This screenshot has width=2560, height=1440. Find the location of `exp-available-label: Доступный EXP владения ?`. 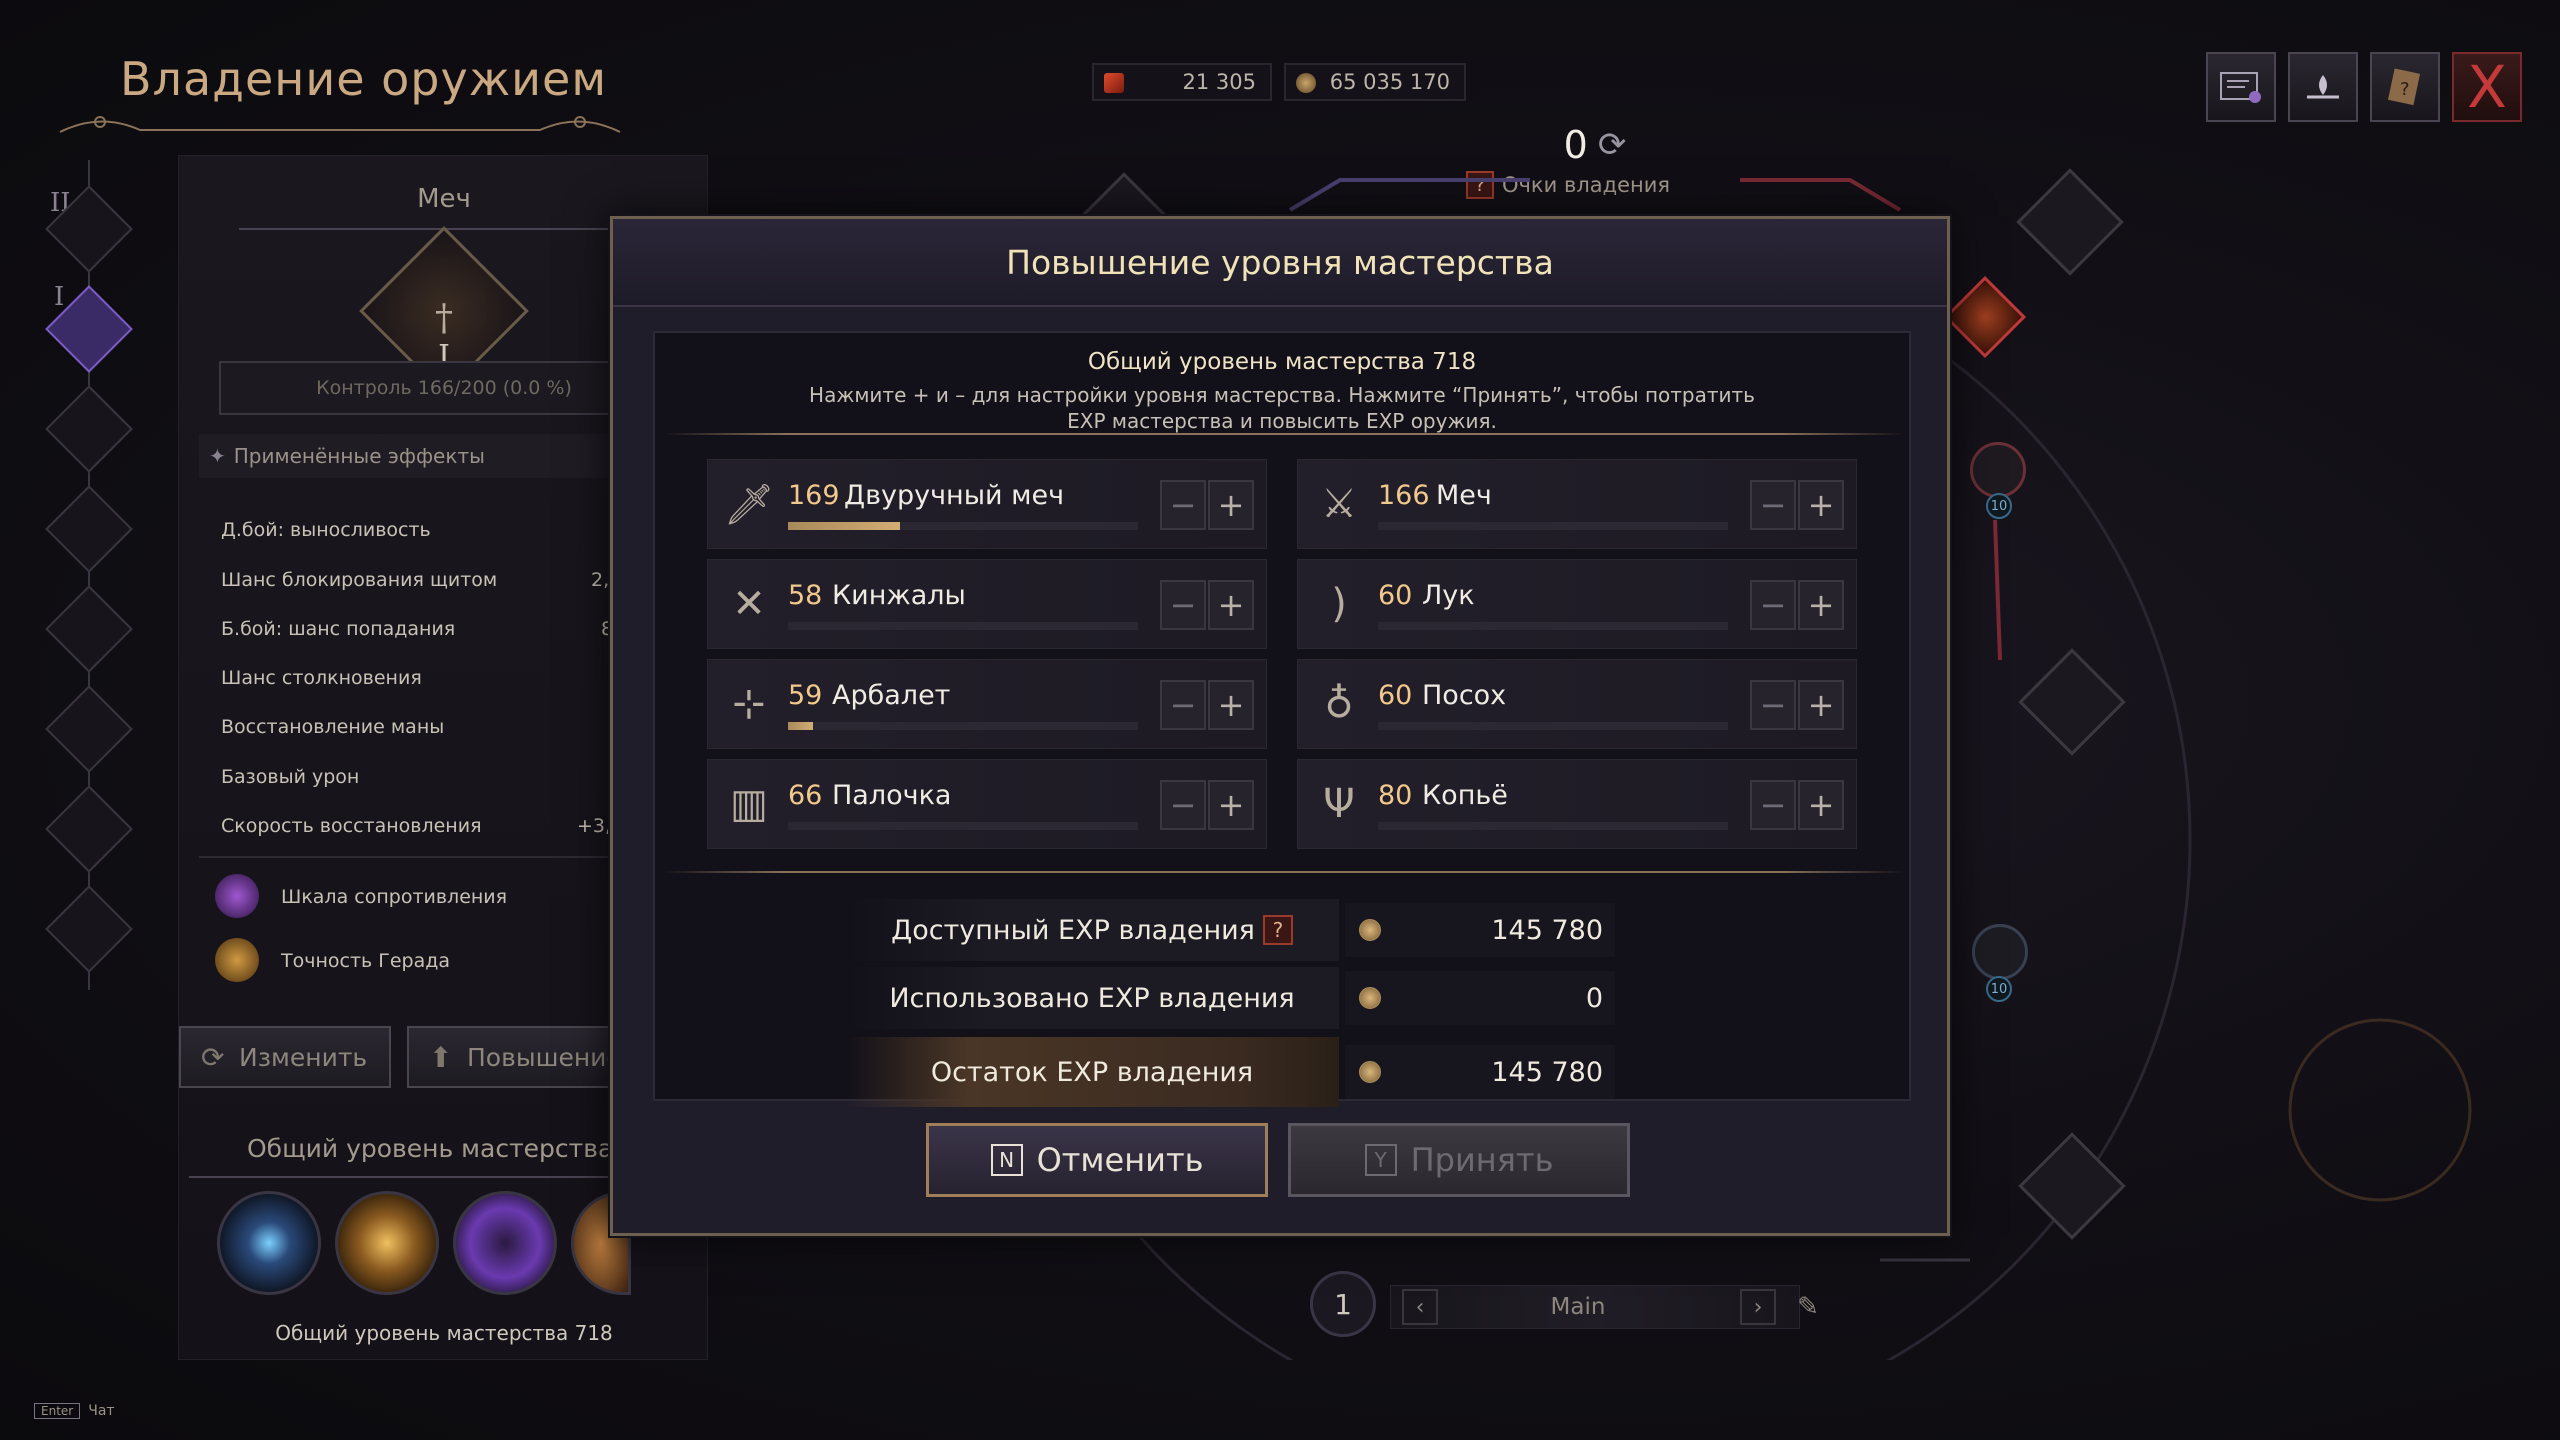

exp-available-label: Доступный EXP владения ? is located at coordinates (1092, 930).